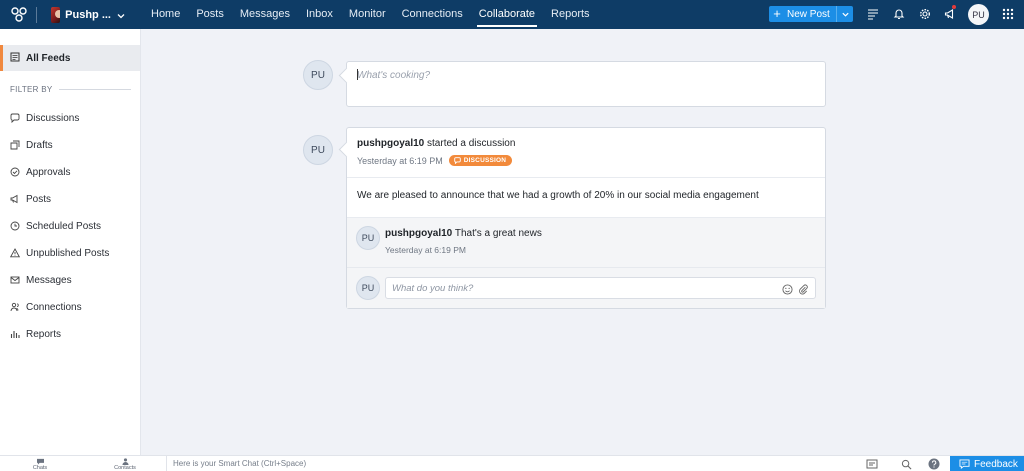 The height and width of the screenshot is (471, 1024). I want to click on bar-chart-icon, so click(15, 334).